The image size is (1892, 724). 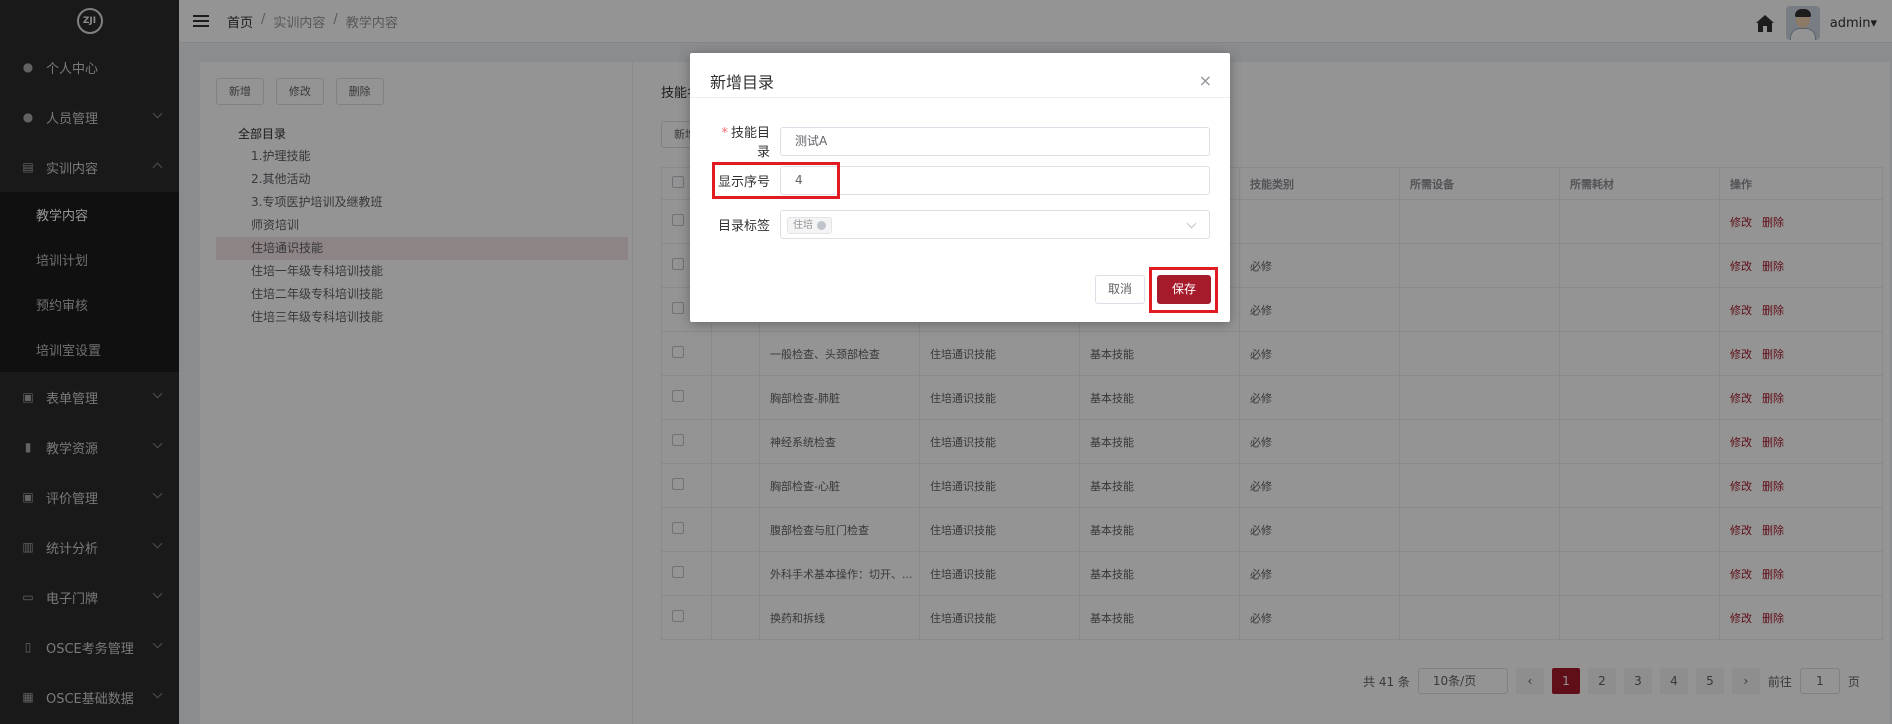 I want to click on directory-tags-select: 住培, so click(x=995, y=224).